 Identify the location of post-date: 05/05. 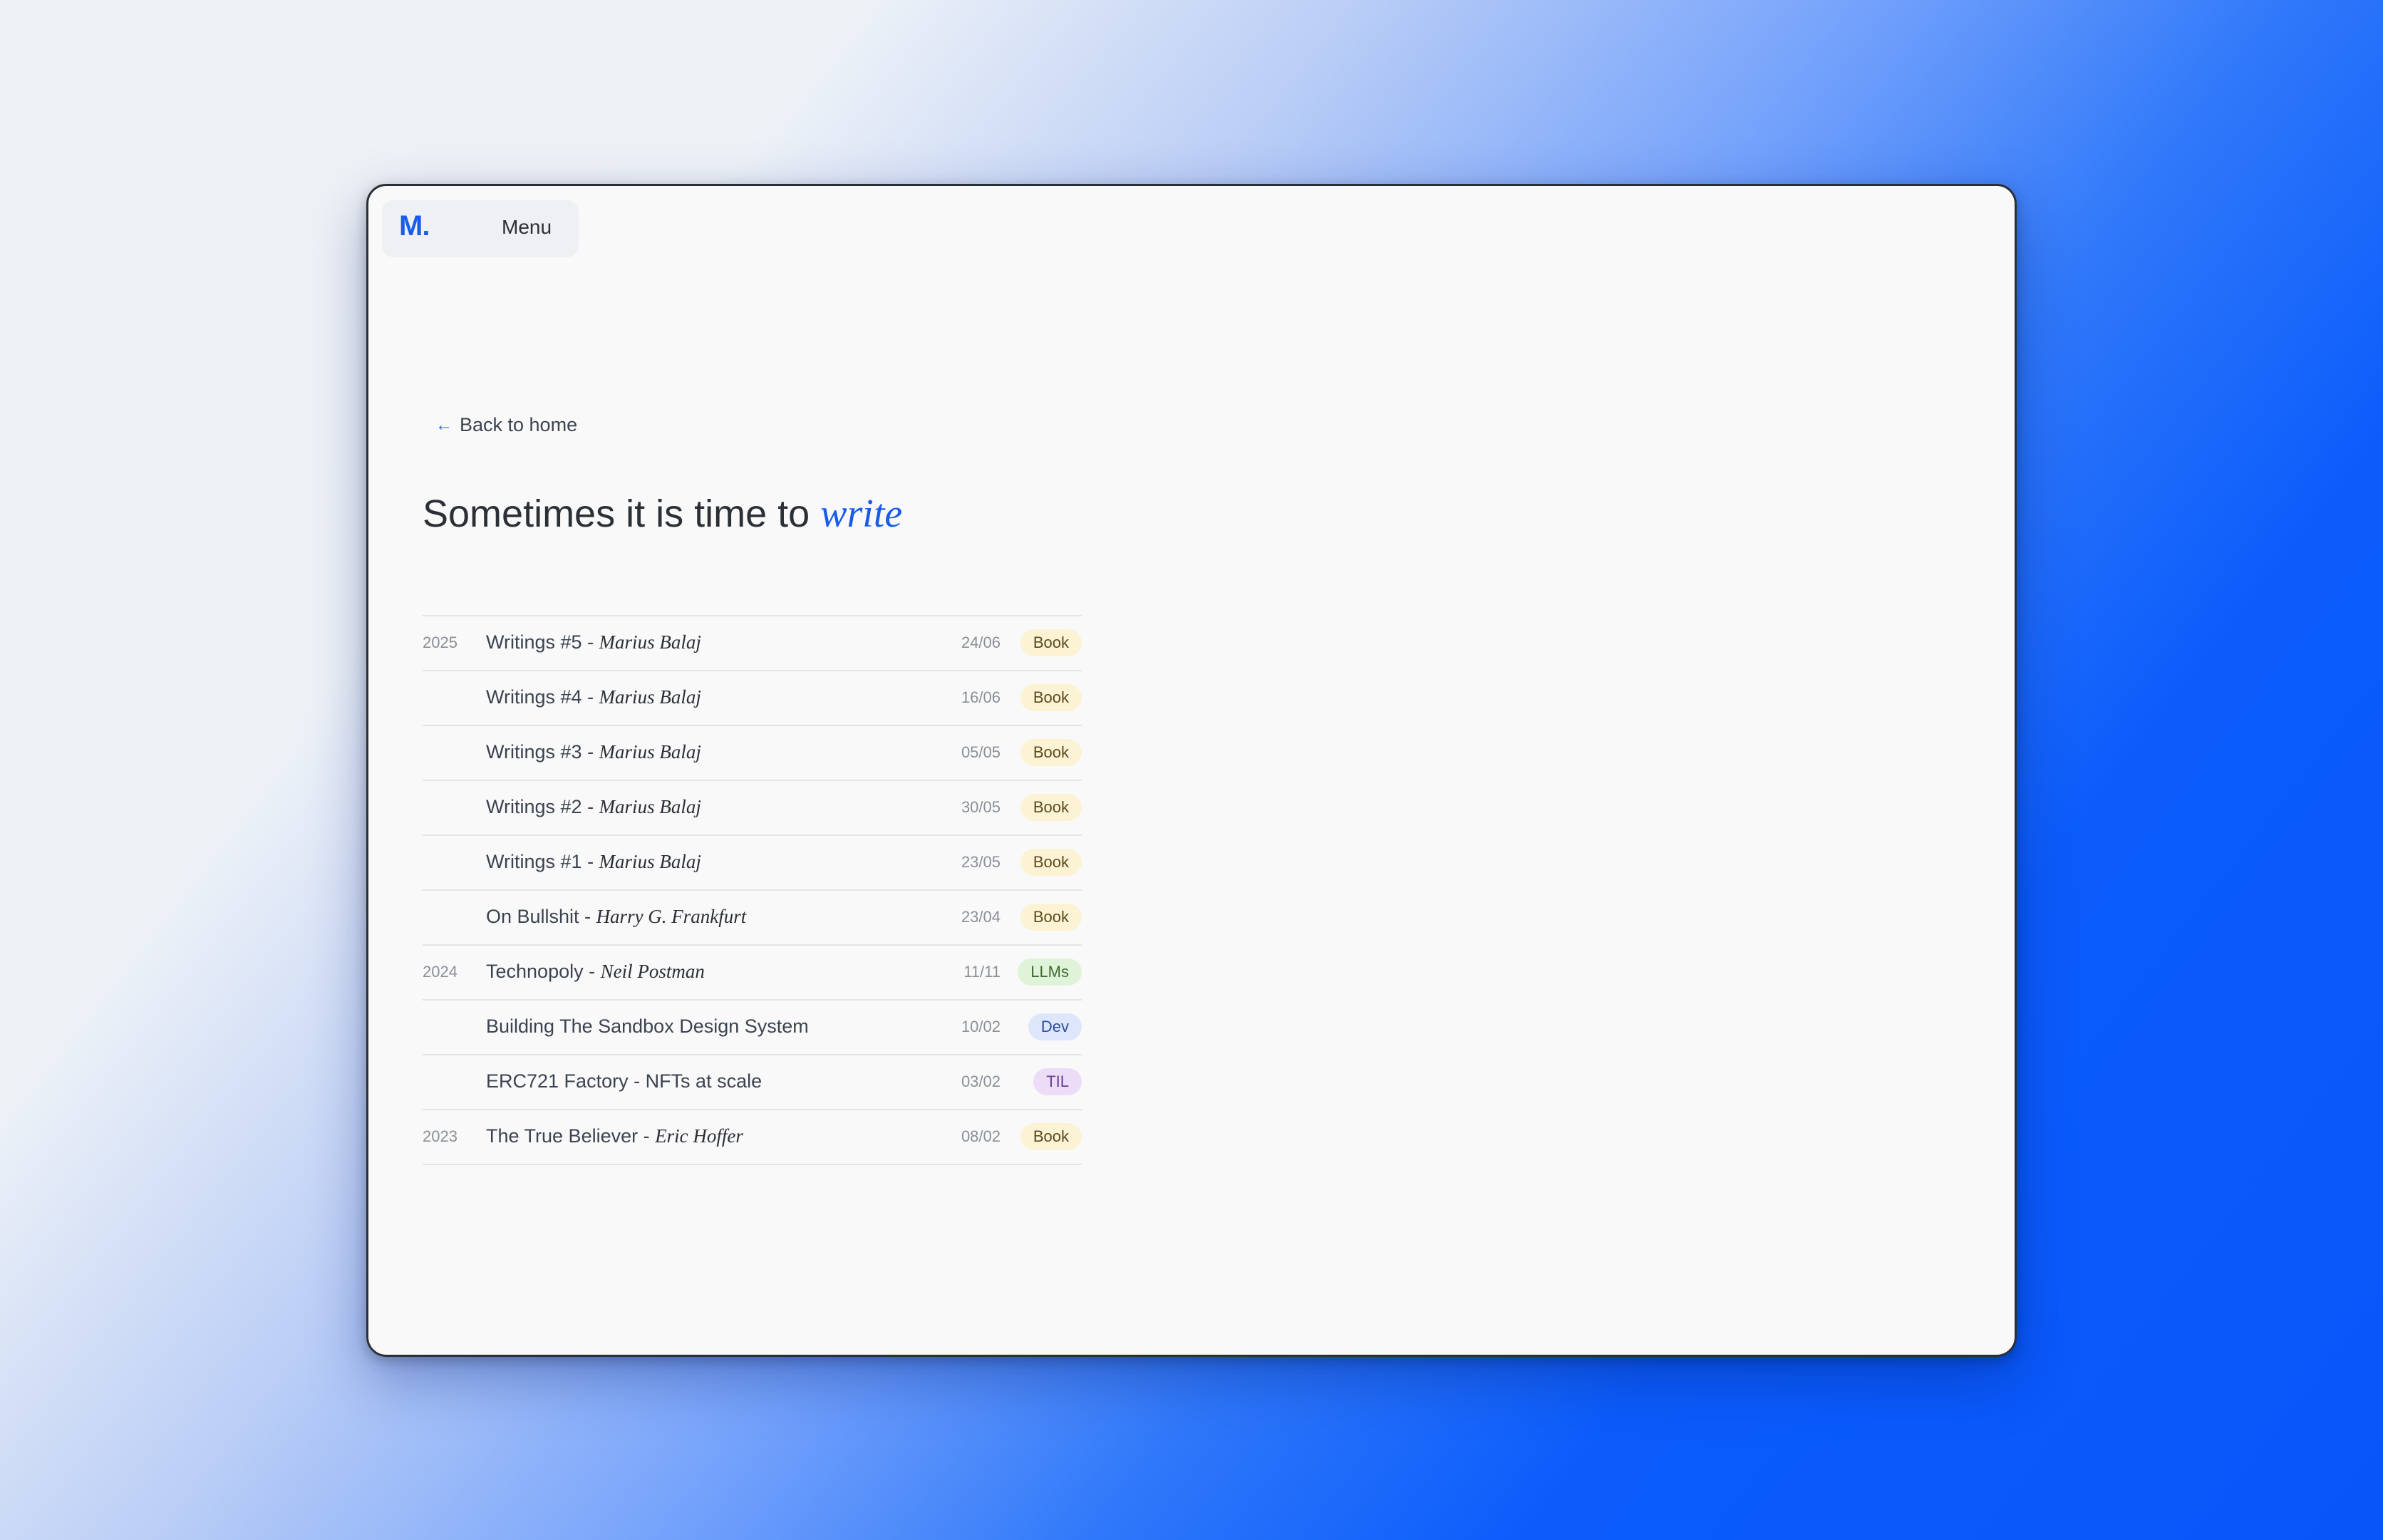
(981, 752).